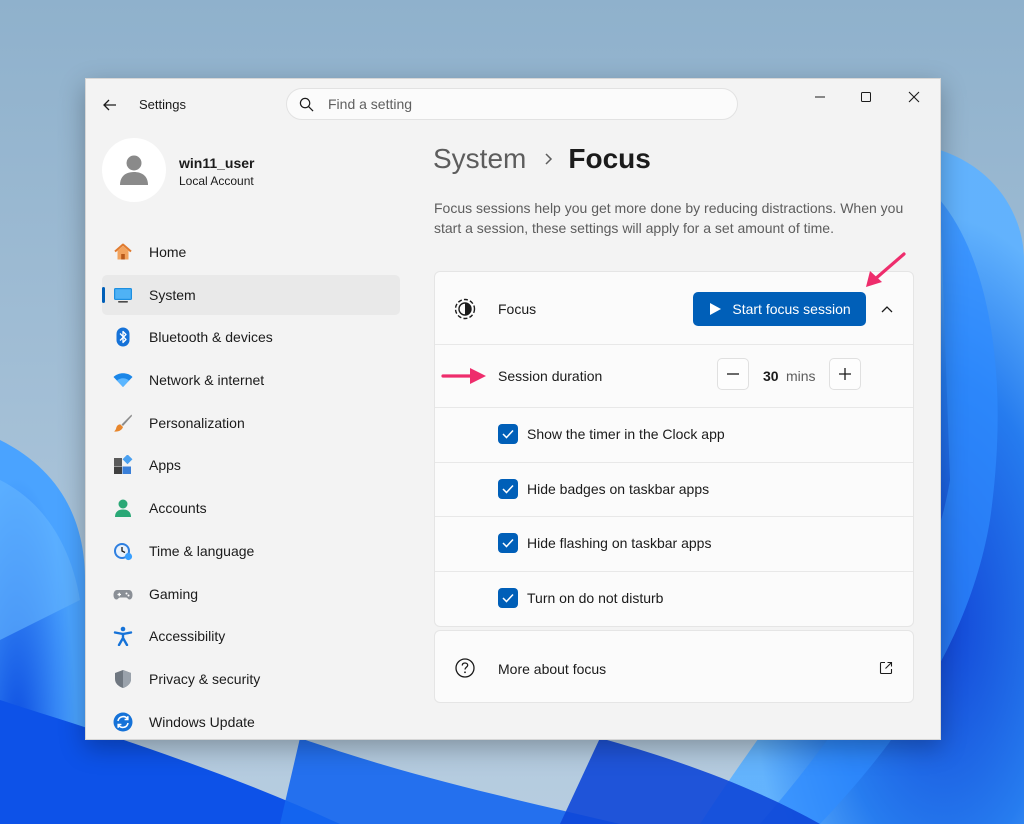  Describe the element at coordinates (123, 722) in the screenshot. I see `update-icon` at that location.